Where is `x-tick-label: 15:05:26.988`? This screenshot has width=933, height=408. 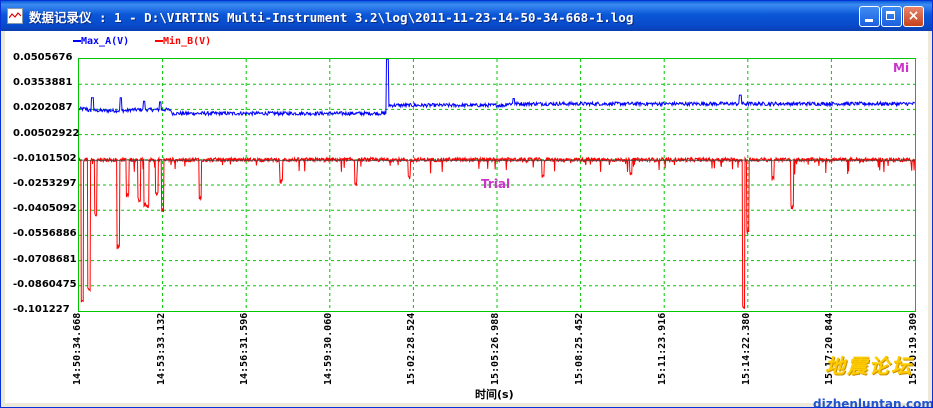
x-tick-label: 15:05:26.988 is located at coordinates (496, 353).